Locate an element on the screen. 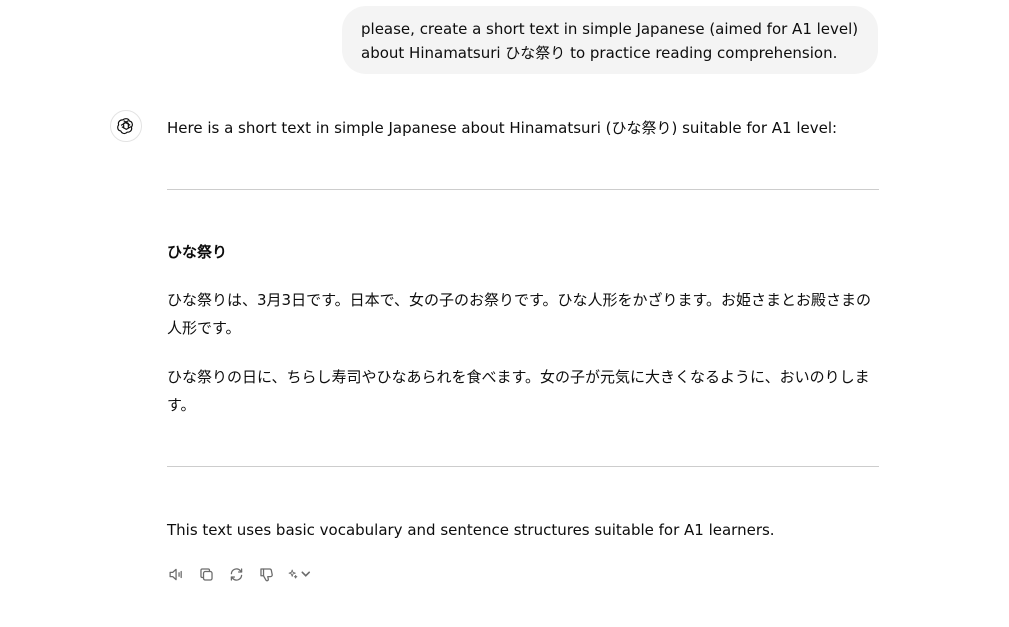  text-heading: ひな祭り is located at coordinates (197, 252).